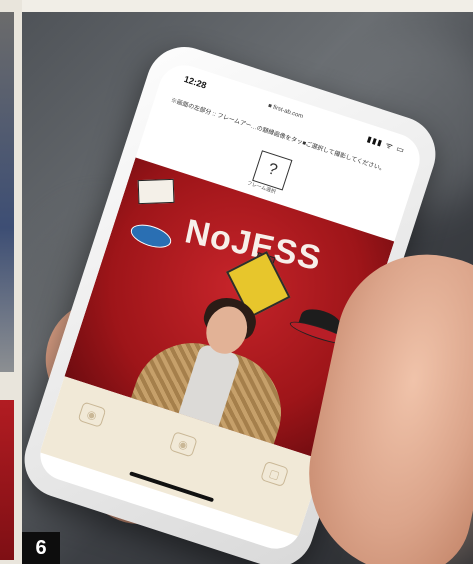 The image size is (473, 564). Describe the element at coordinates (275, 474) in the screenshot. I see `gallery-icon: ▢` at that location.